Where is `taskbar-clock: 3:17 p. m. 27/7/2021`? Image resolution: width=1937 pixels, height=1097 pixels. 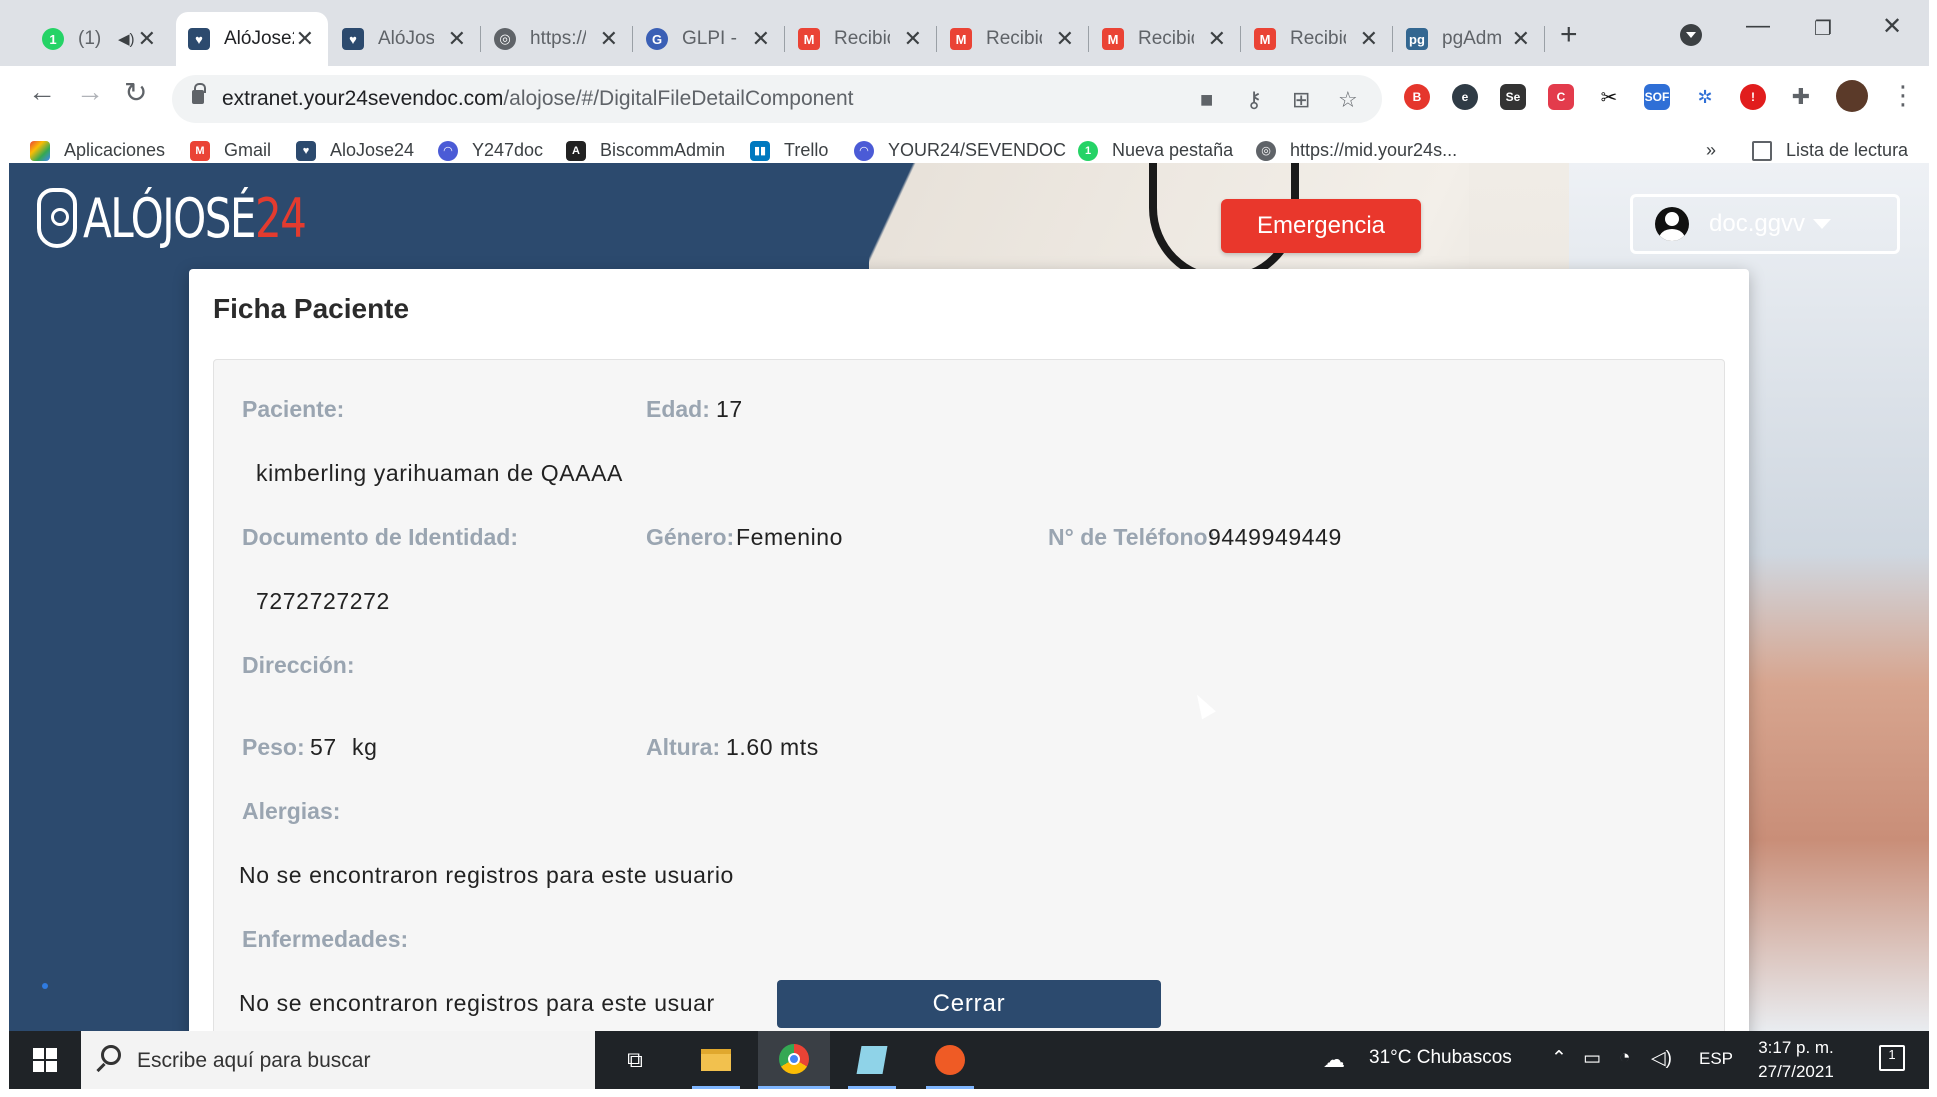 taskbar-clock: 3:17 p. m. 27/7/2021 is located at coordinates (1796, 1060).